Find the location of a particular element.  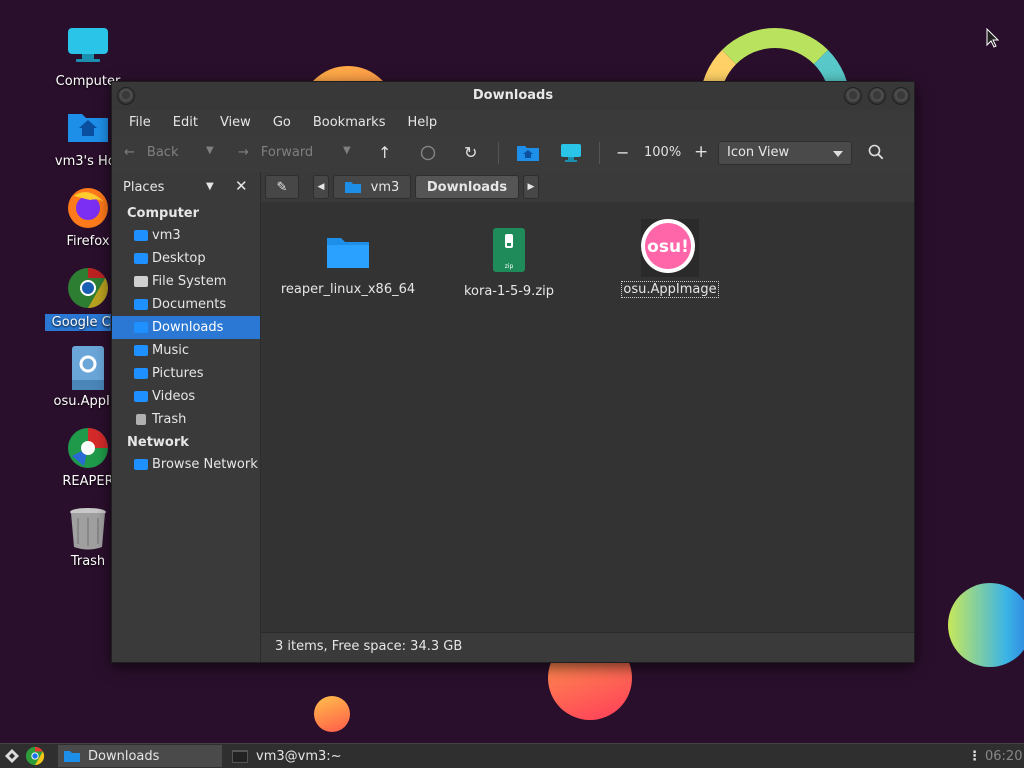

firefox-icon is located at coordinates (88, 208).